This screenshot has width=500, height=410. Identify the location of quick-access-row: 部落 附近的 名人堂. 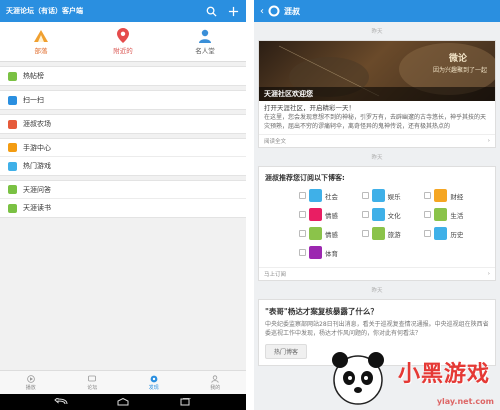
(123, 42).